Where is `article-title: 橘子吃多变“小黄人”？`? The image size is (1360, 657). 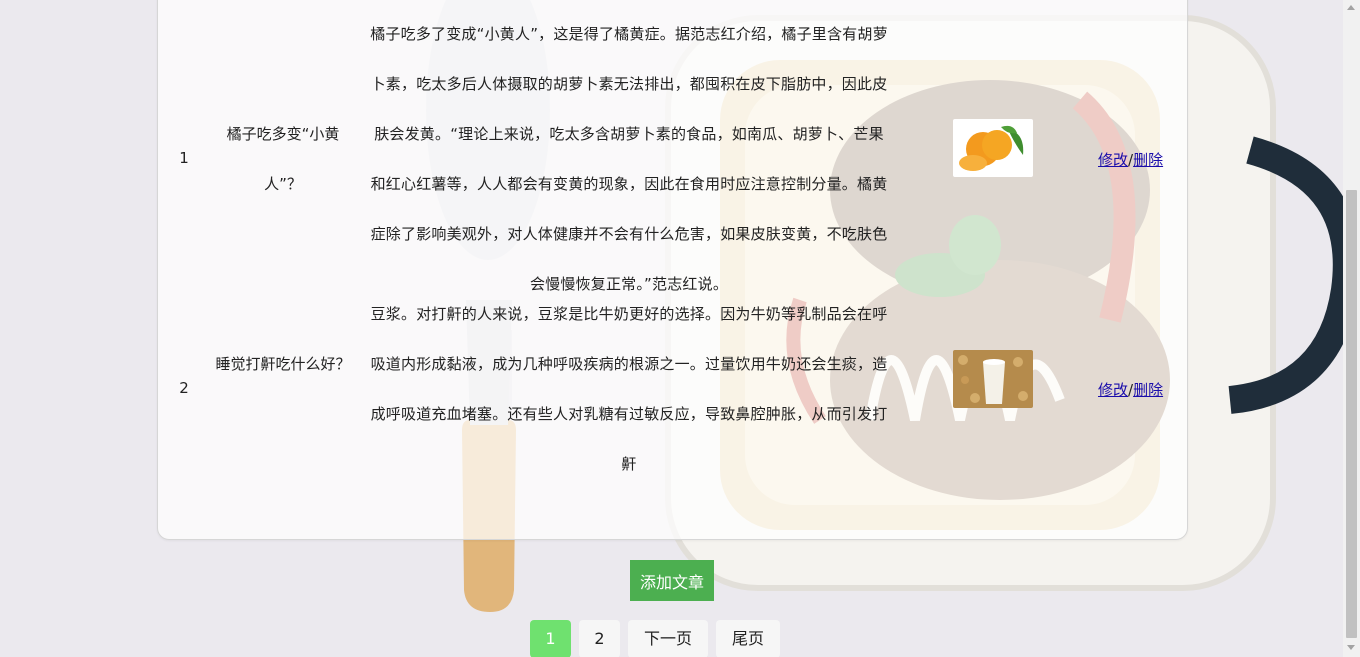
article-title: 橘子吃多变“小黄人”？ is located at coordinates (283, 159).